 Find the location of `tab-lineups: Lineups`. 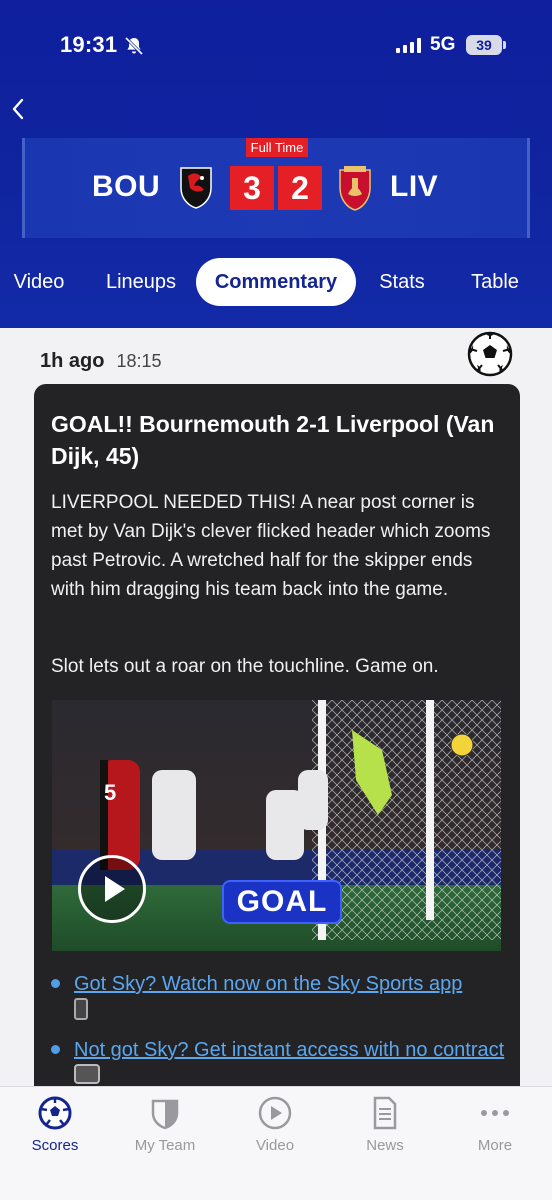

tab-lineups: Lineups is located at coordinates (141, 282).